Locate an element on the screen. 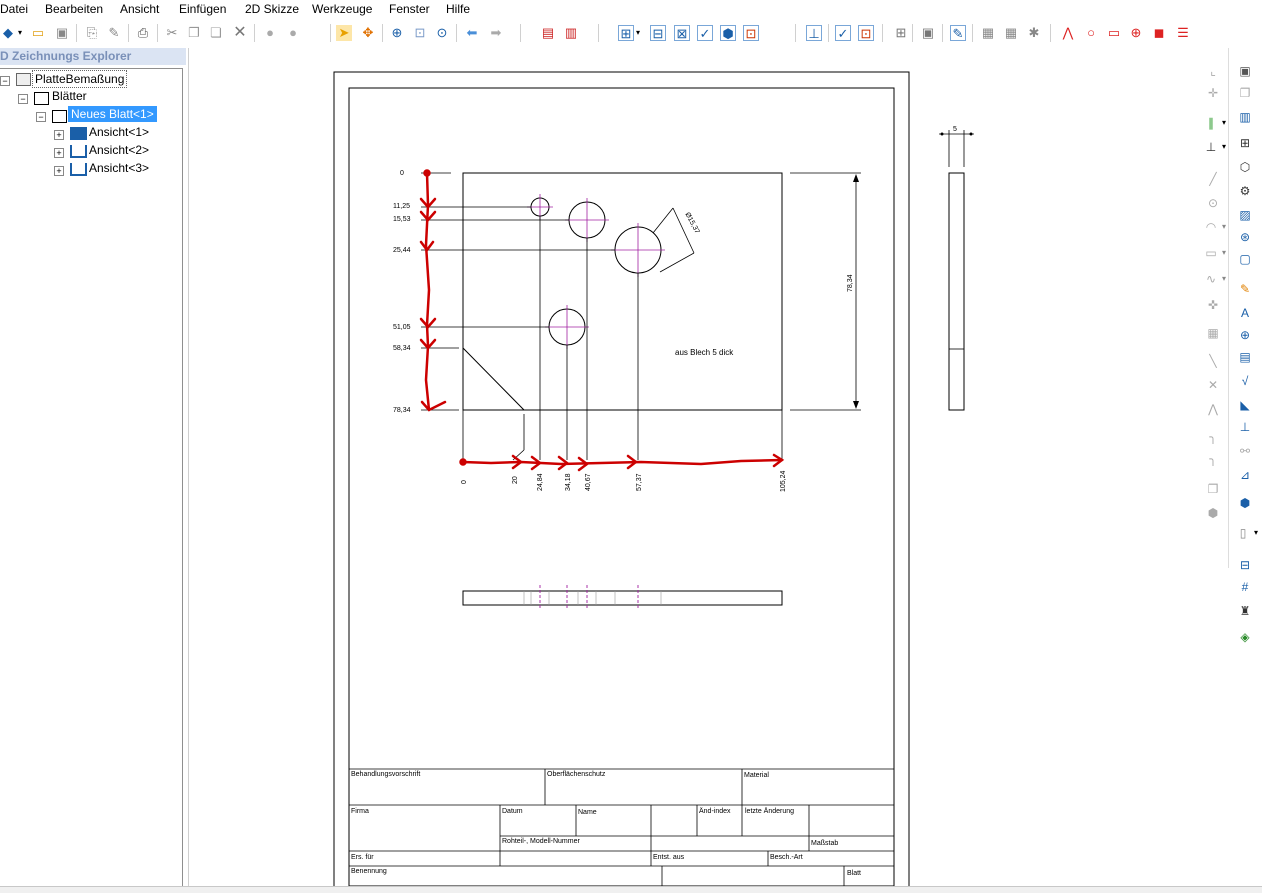 Image resolution: width=1262 pixels, height=893 pixels. undo-icon: ● is located at coordinates (270, 33).